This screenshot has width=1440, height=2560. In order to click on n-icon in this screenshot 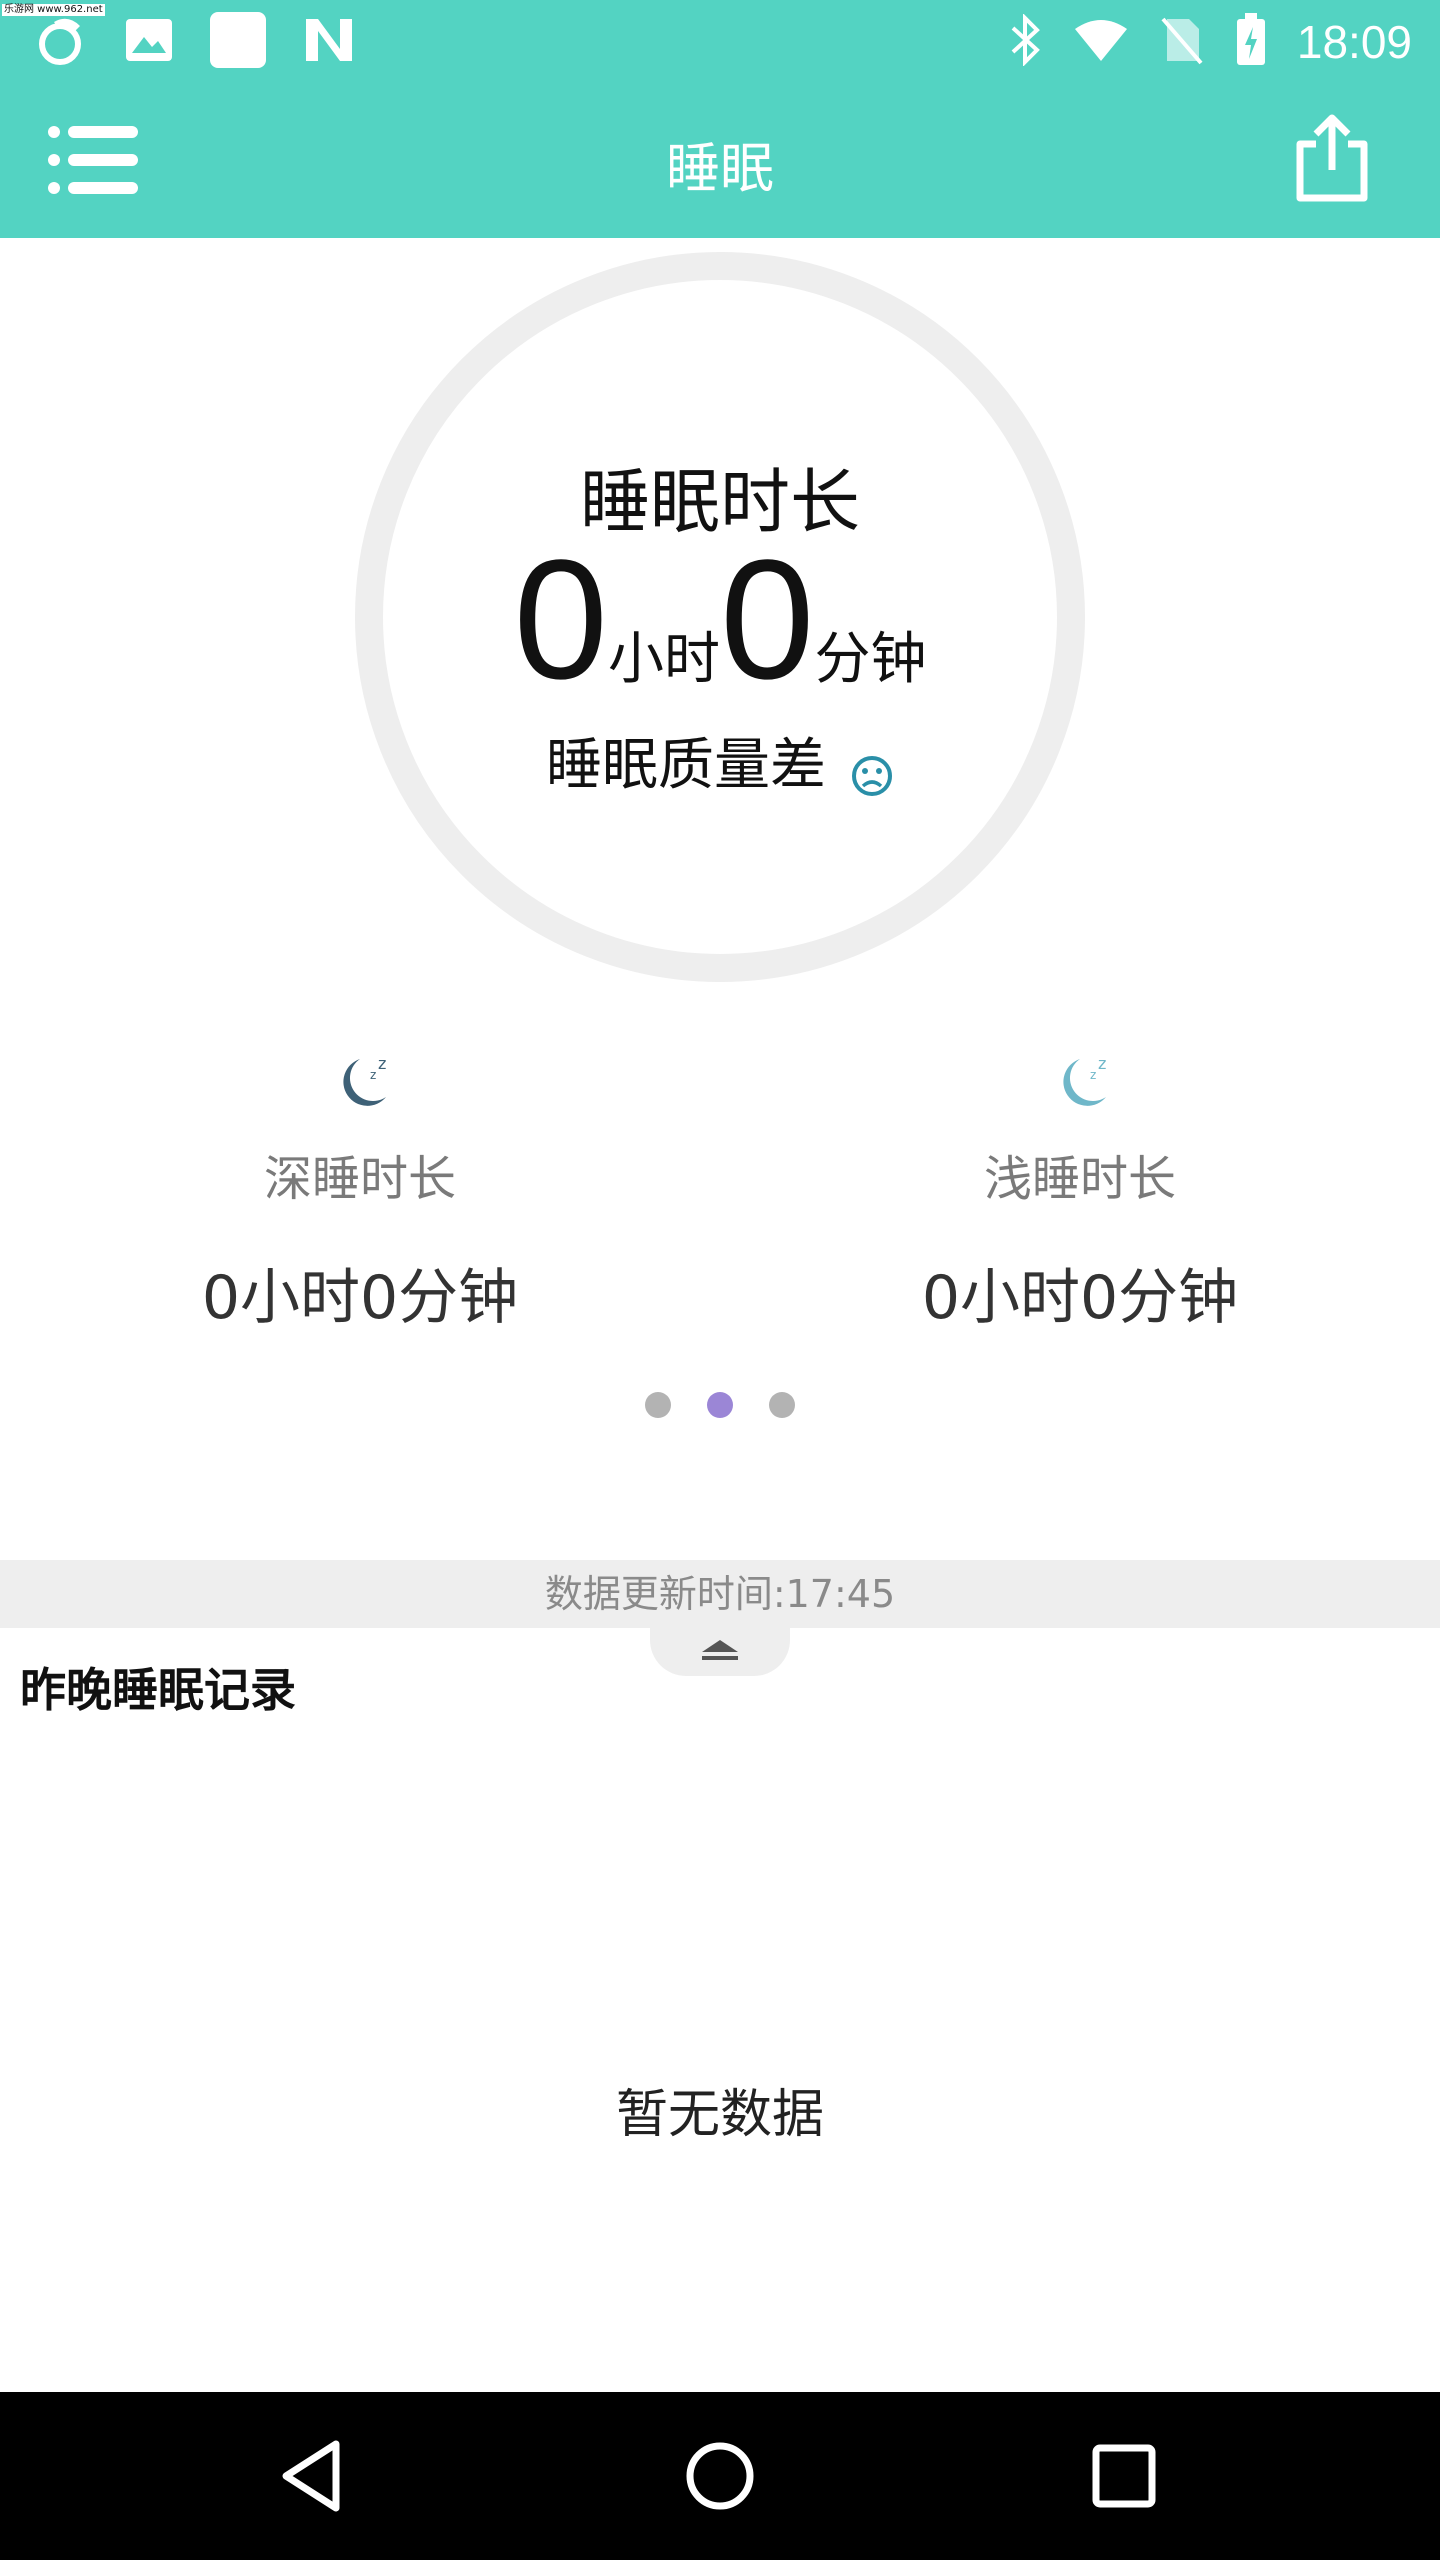, I will do `click(329, 42)`.